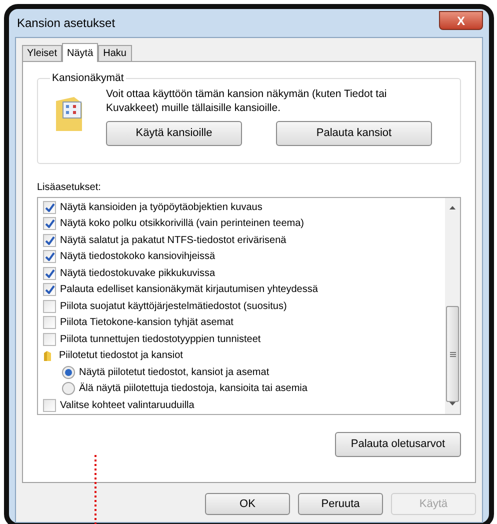 Image resolution: width=497 pixels, height=524 pixels. I want to click on option-label: Piilota suojatut käyttöjärjestelmätiedostot (suositus), so click(173, 307).